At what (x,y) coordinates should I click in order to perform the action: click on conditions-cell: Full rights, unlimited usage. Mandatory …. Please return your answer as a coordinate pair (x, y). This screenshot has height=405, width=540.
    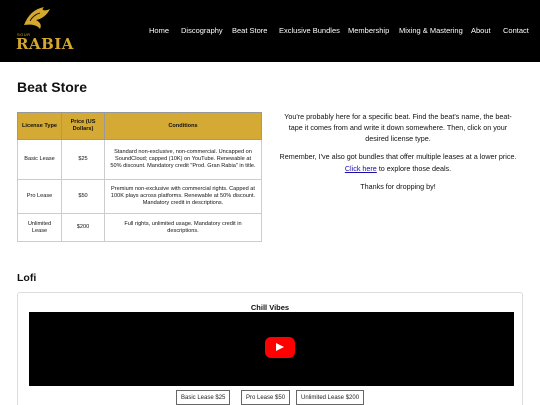
    Looking at the image, I should click on (183, 227).